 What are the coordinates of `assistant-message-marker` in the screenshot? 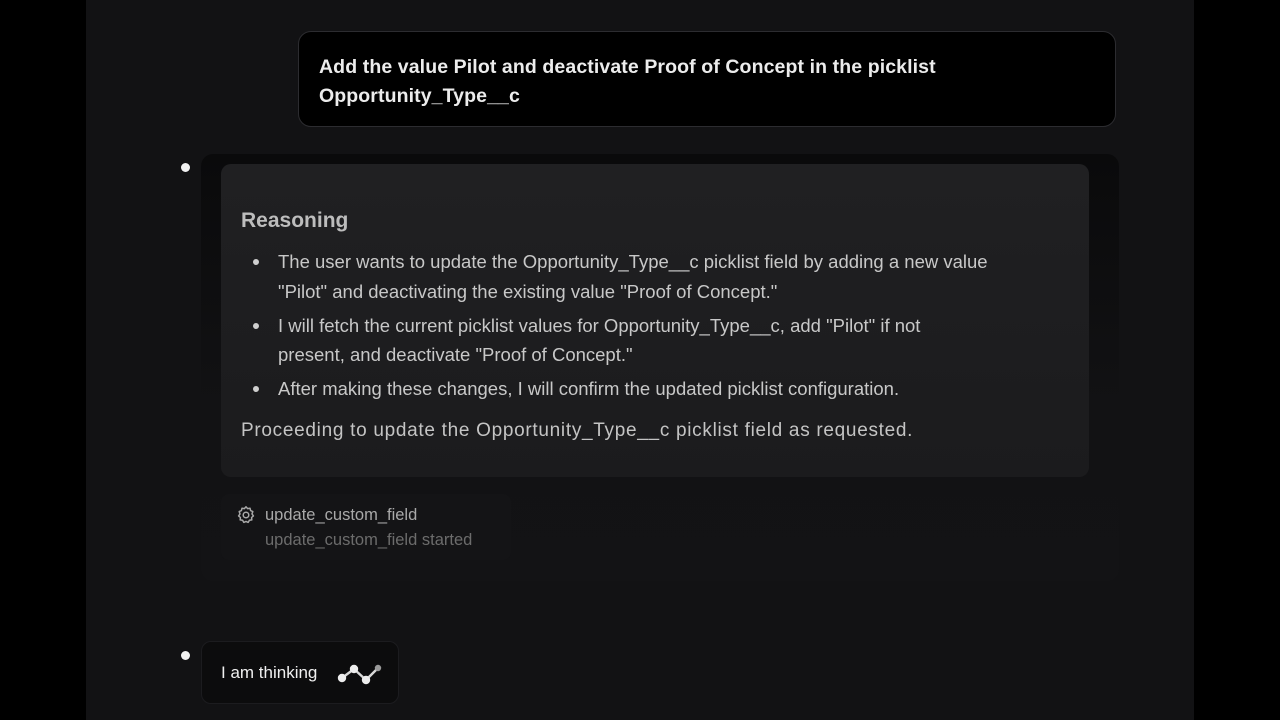 It's located at (185, 167).